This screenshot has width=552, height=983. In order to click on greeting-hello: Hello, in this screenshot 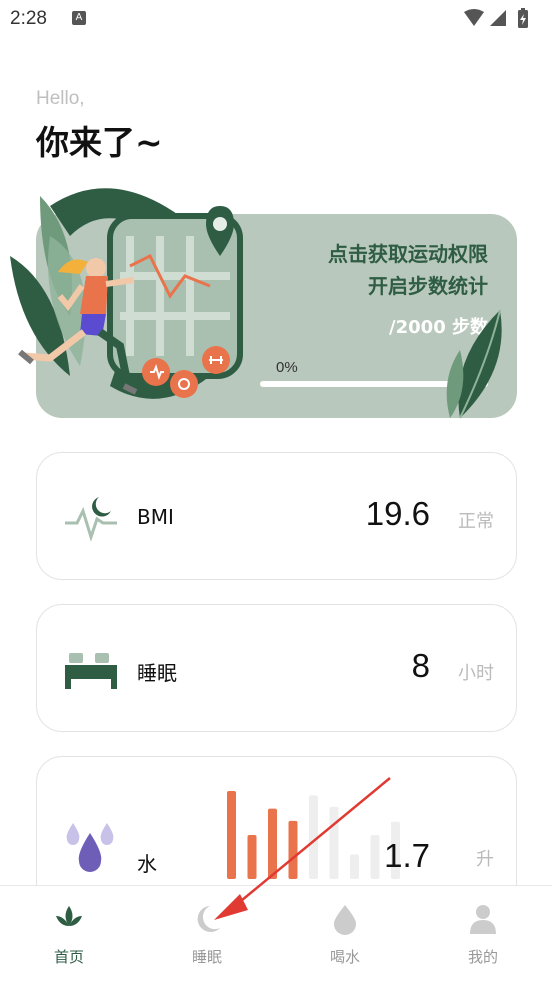, I will do `click(60, 98)`.